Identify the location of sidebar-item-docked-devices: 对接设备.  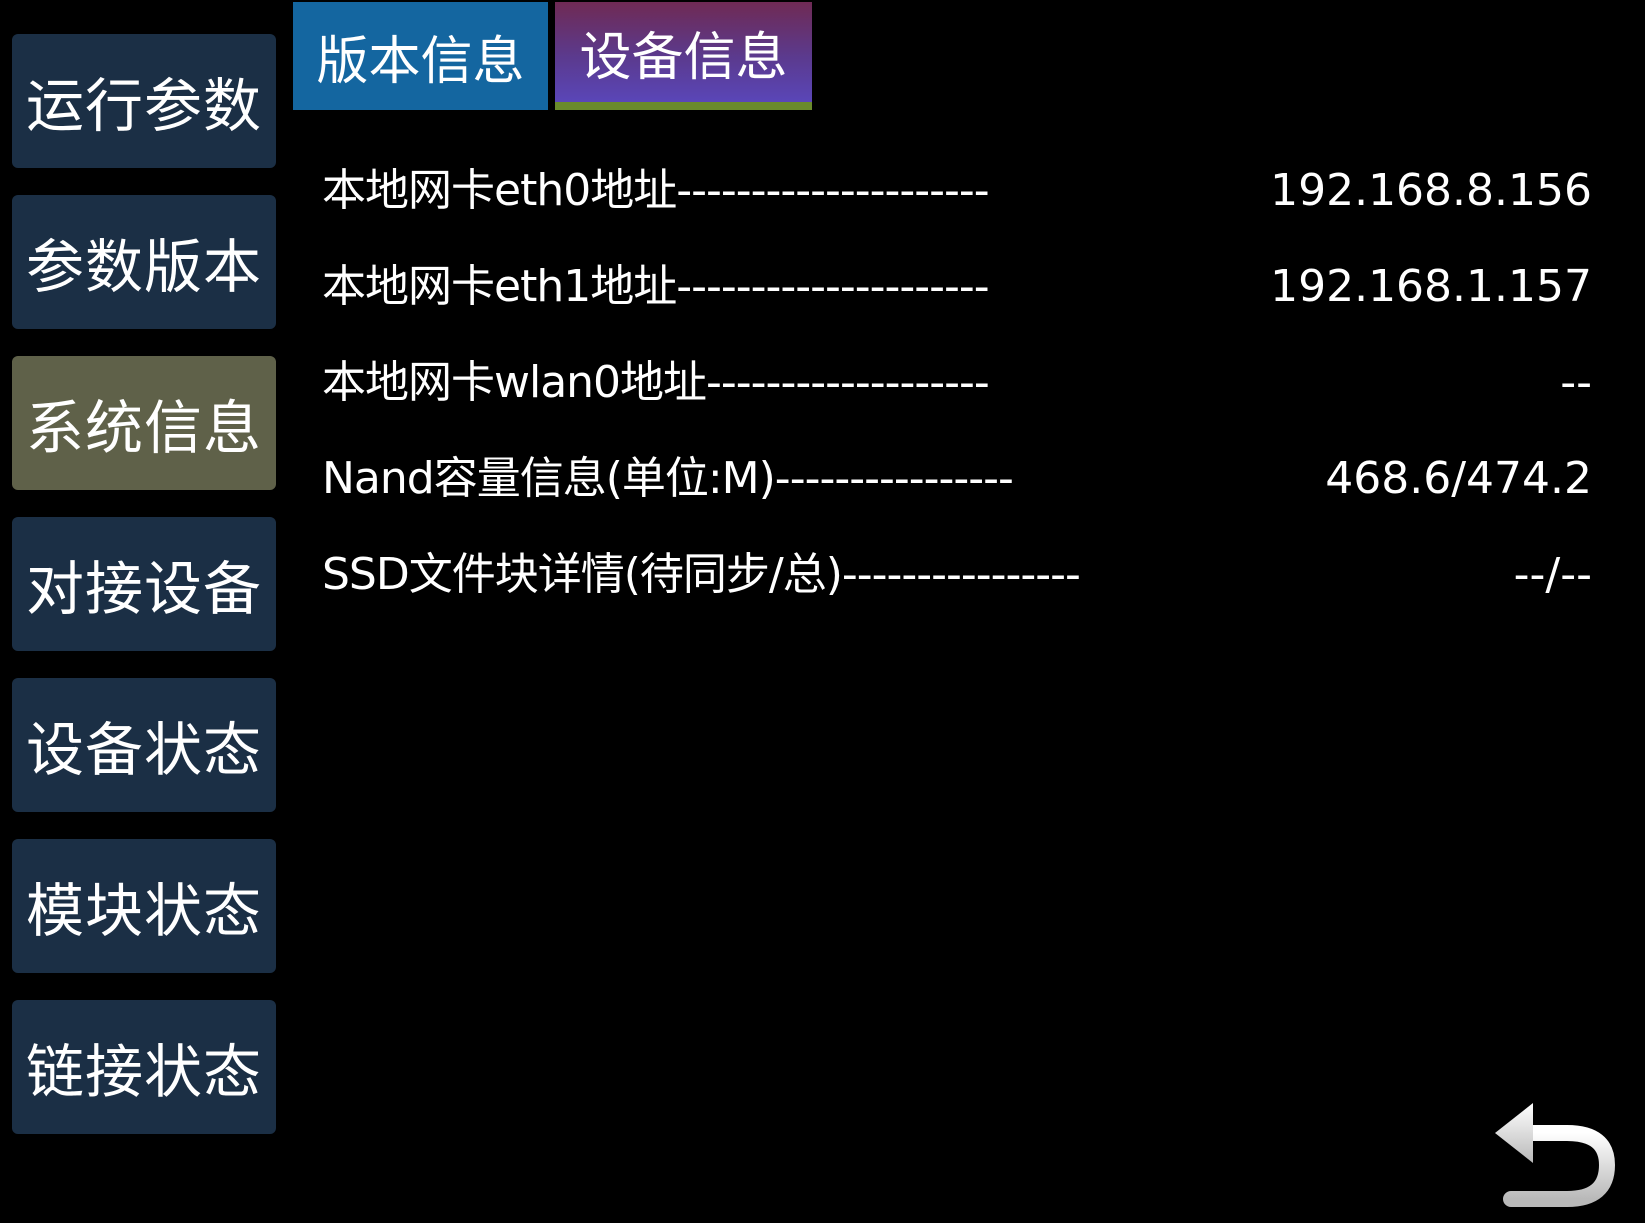
(144, 584).